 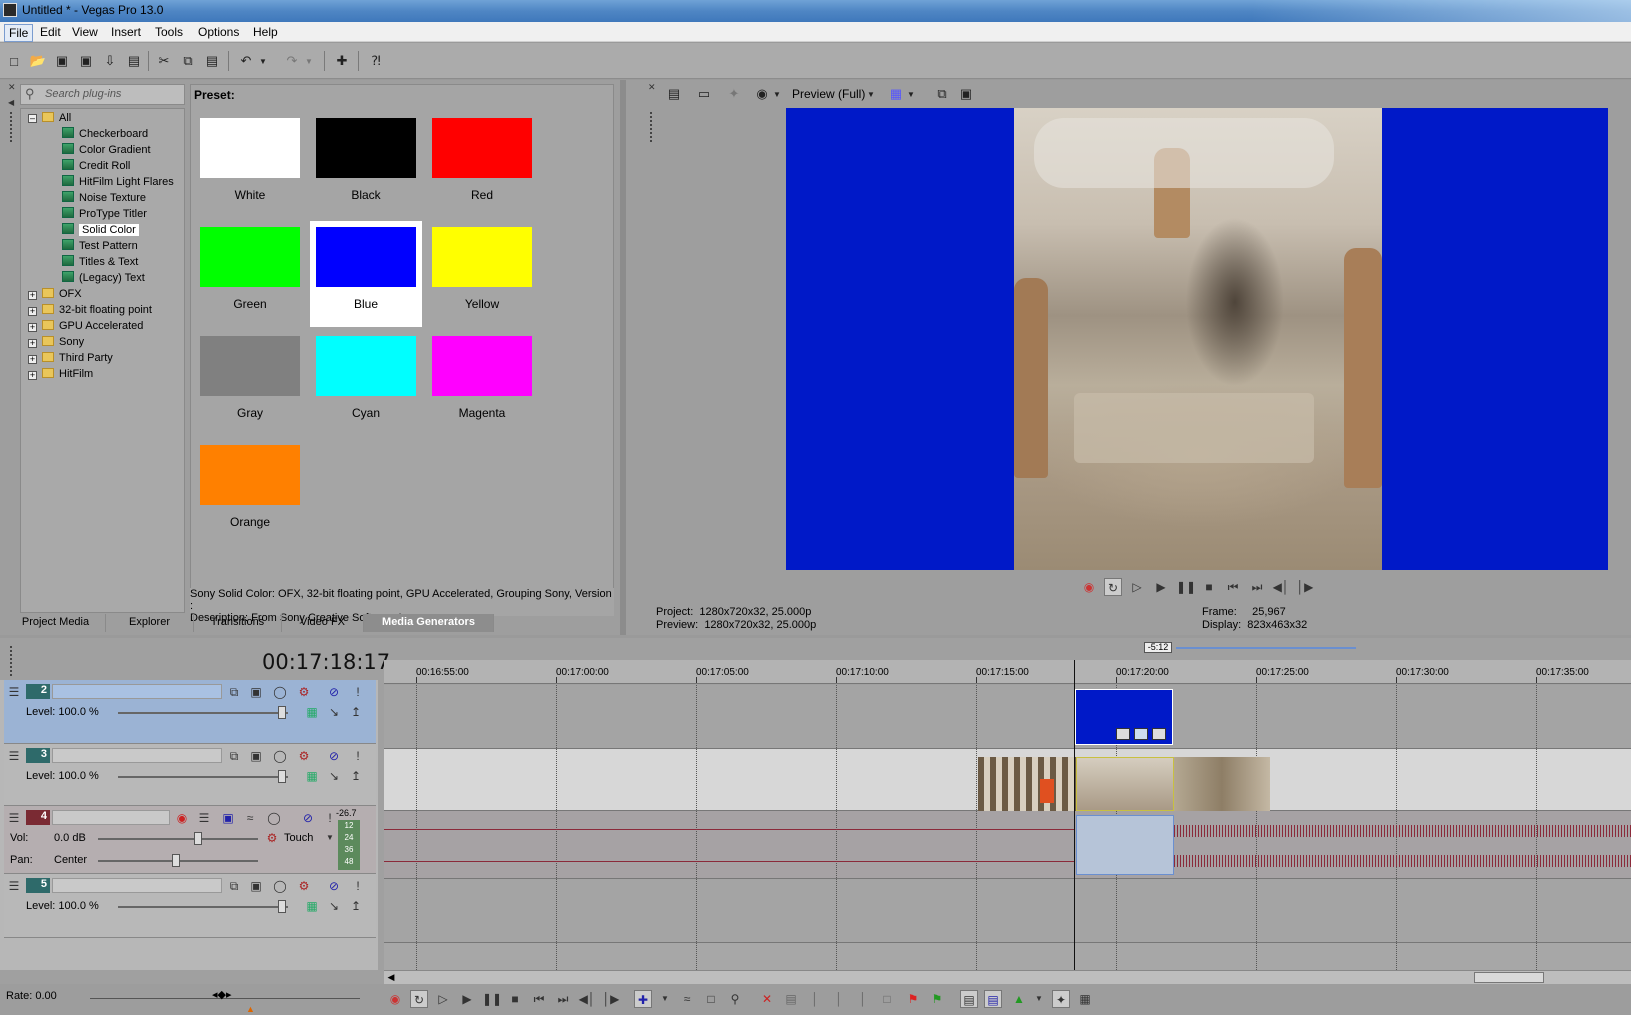 I want to click on overlays-dropdown-icon: ▼, so click(x=911, y=94).